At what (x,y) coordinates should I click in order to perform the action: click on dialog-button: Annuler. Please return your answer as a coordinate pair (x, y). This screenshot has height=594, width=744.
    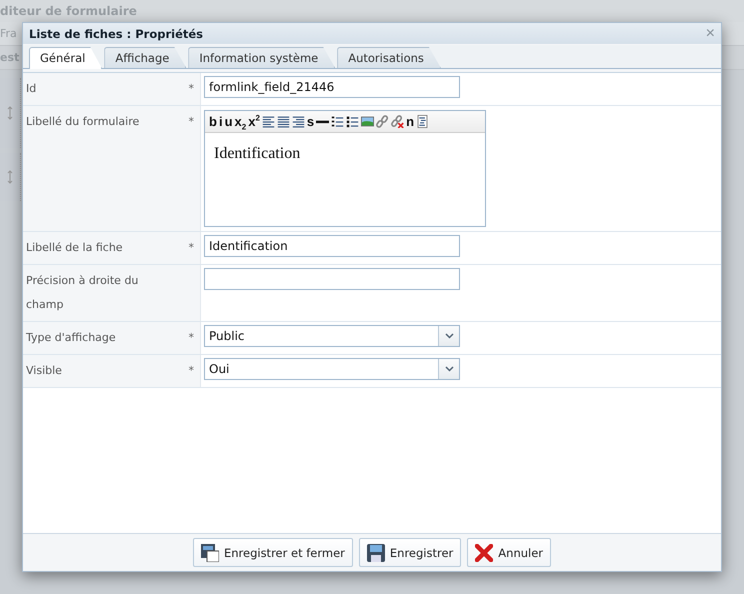
    Looking at the image, I should click on (509, 552).